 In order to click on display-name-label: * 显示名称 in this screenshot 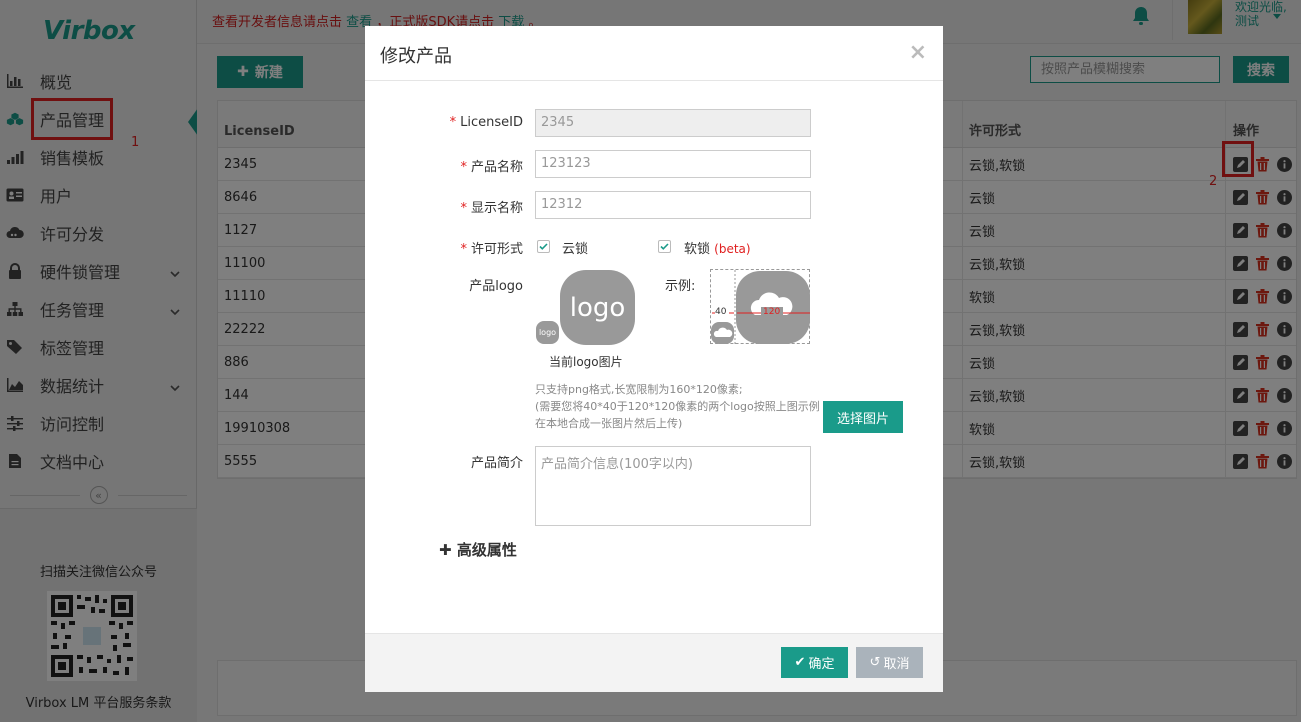, I will do `click(491, 208)`.